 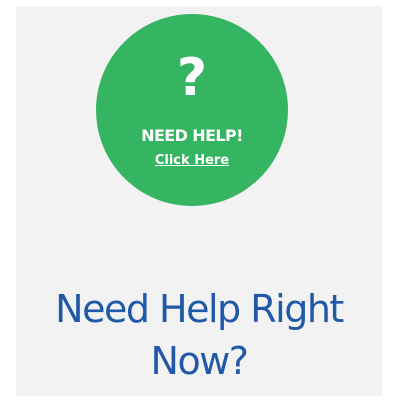 I want to click on question-mark-icon: ?, so click(x=192, y=78).